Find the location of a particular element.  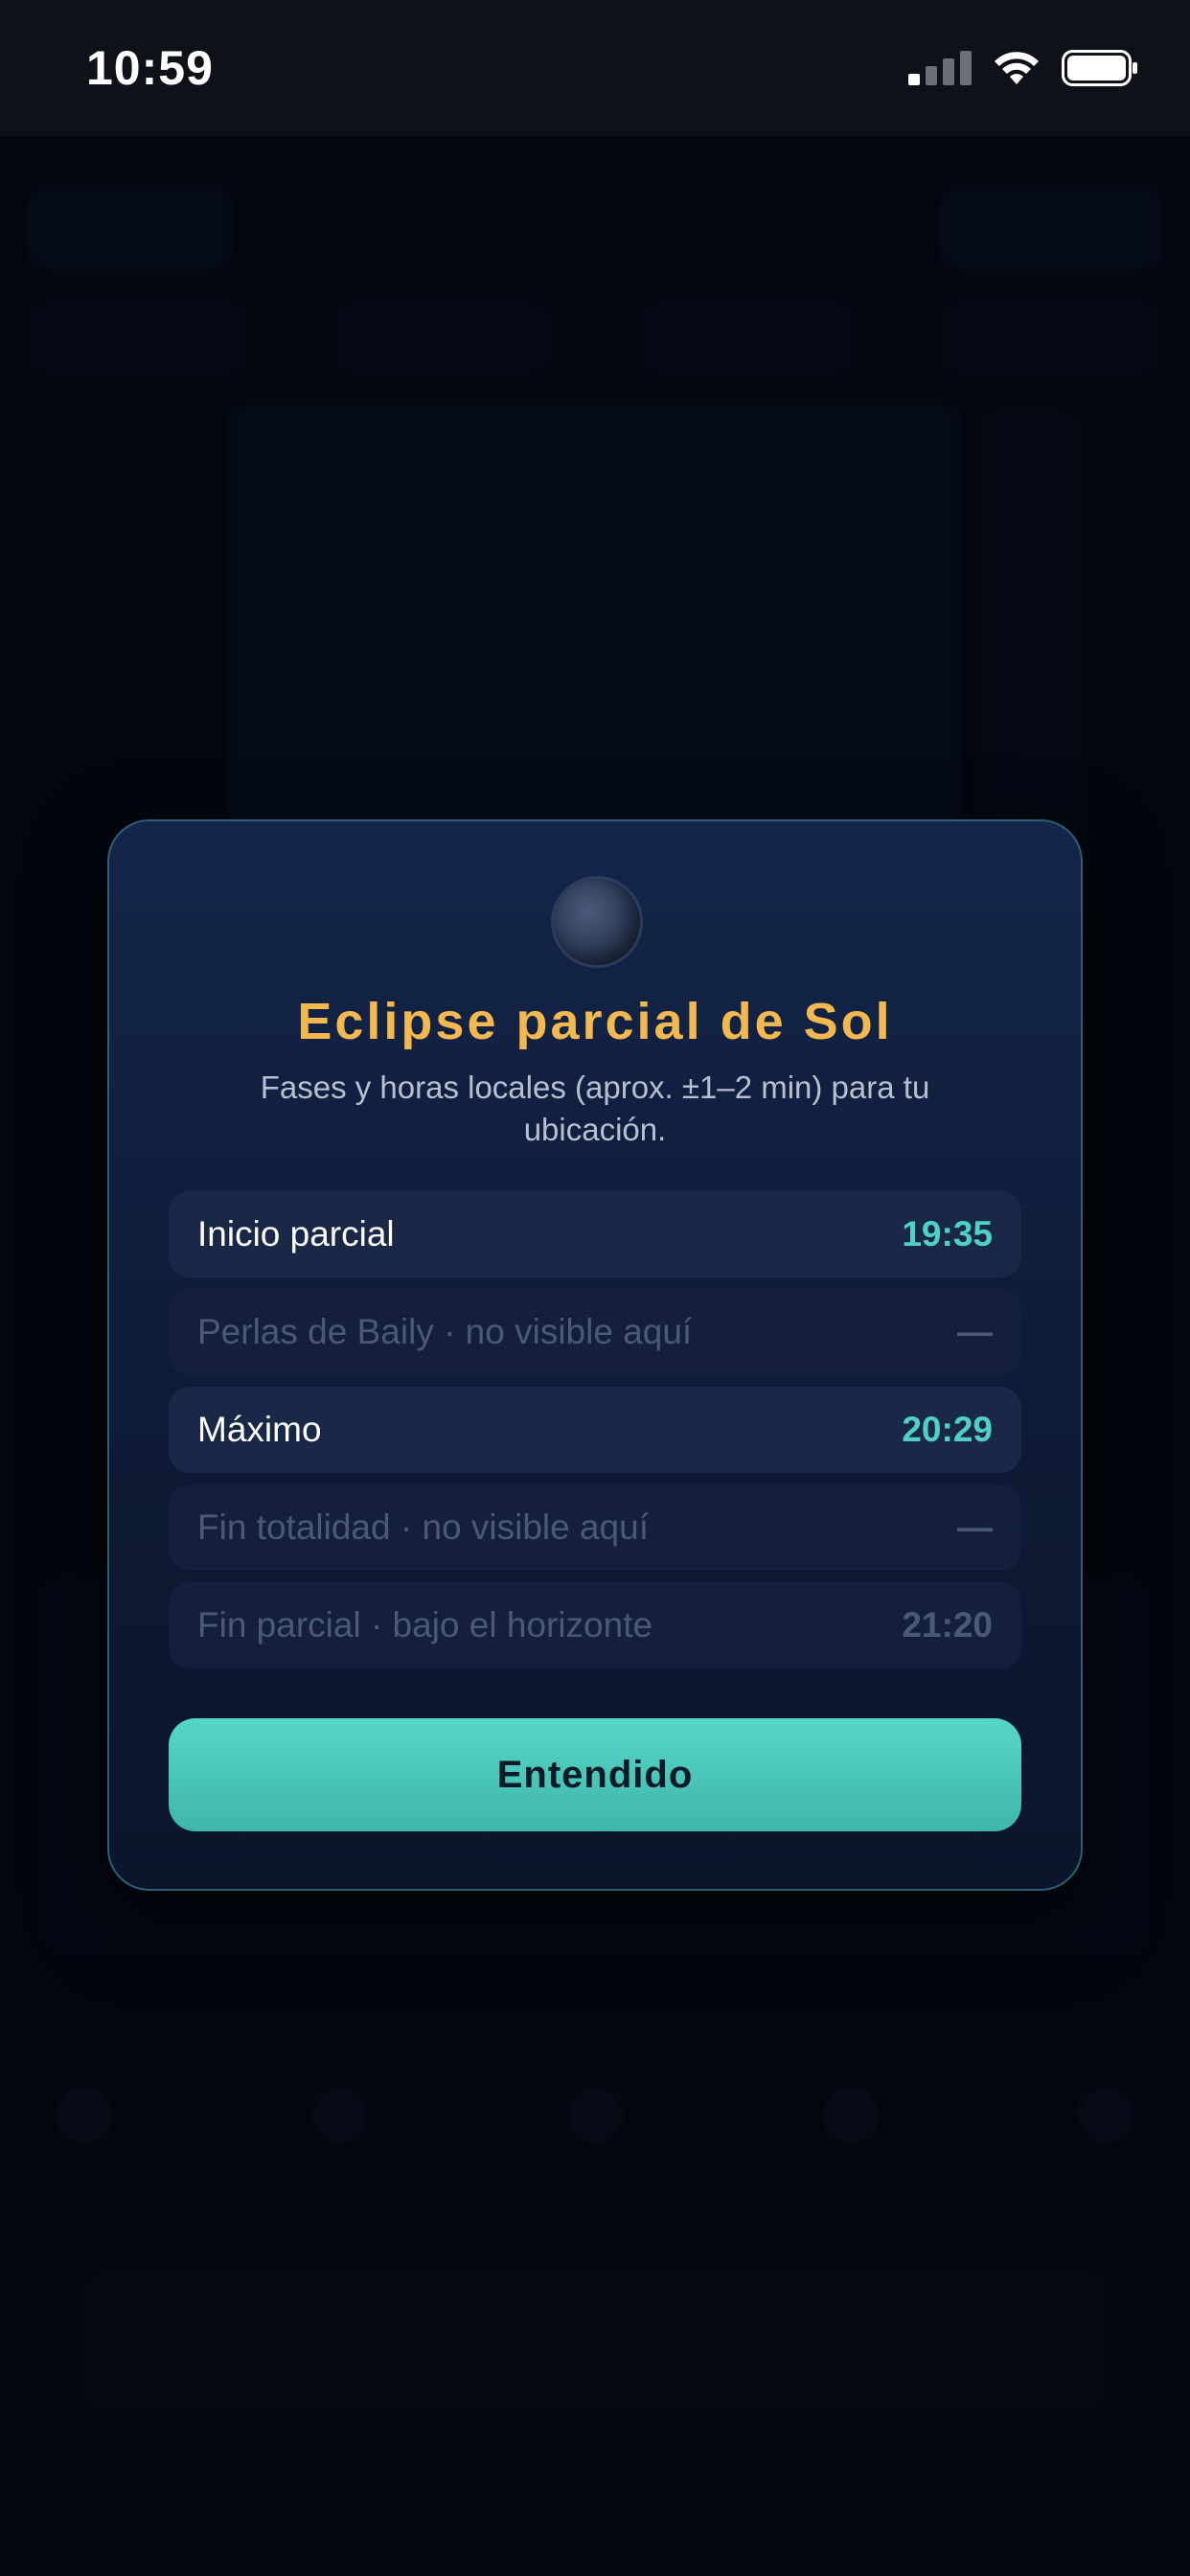

status-icons is located at coordinates (1023, 68).